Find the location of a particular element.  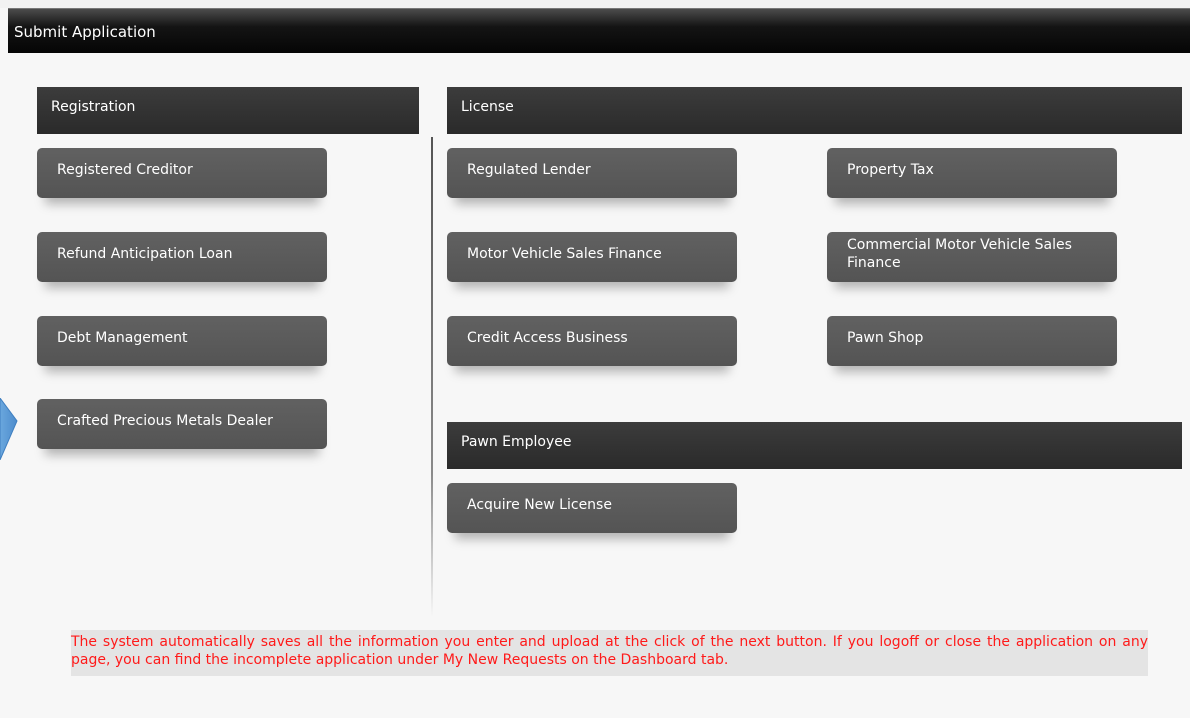

motor-vehicle-sales-finance-button: Motor Vehicle Sales Finance is located at coordinates (592, 257).